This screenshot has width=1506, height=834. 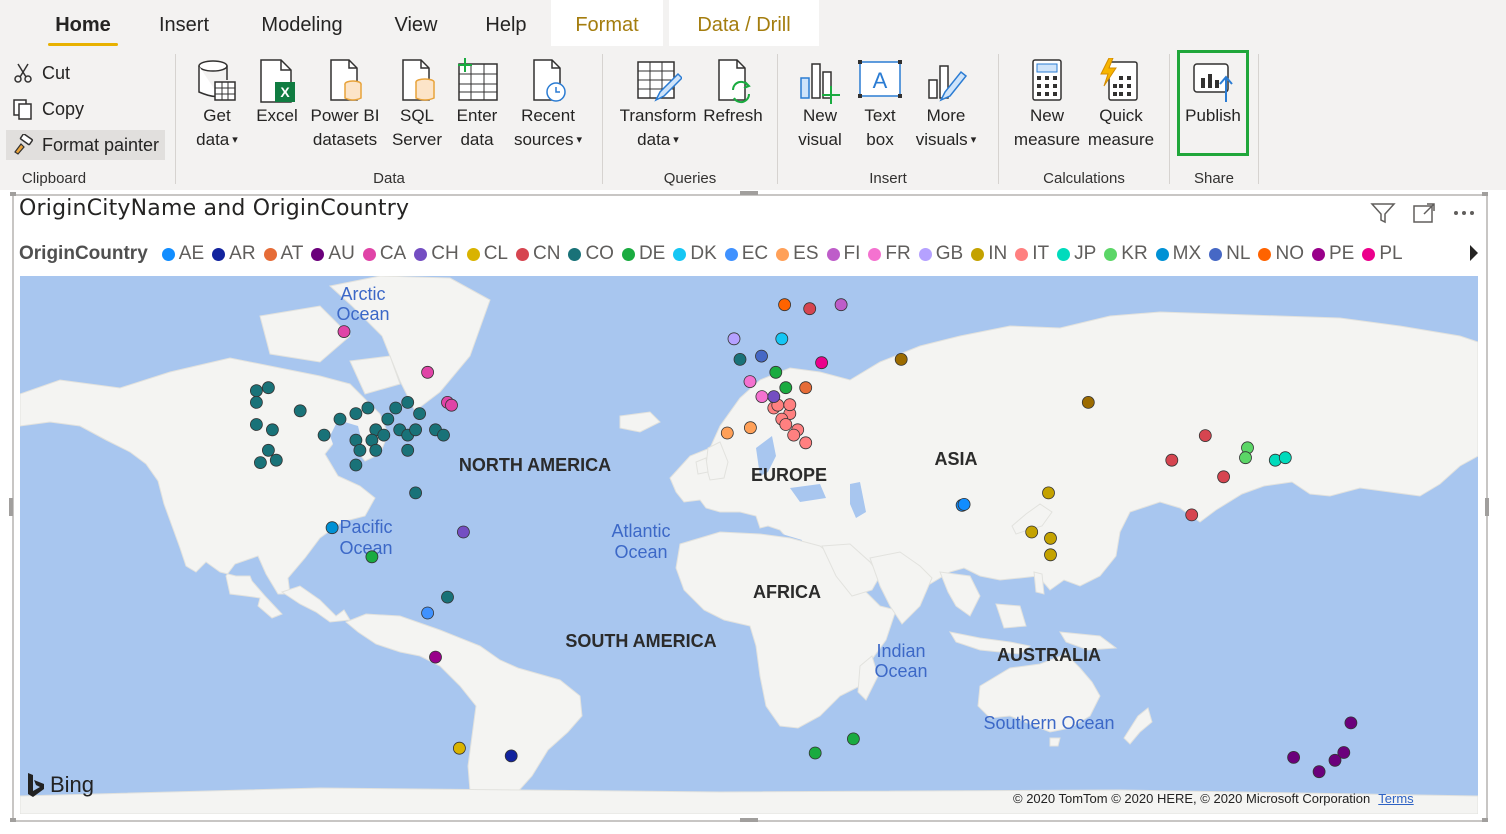 I want to click on legend-item-pl: PL, so click(x=1382, y=254).